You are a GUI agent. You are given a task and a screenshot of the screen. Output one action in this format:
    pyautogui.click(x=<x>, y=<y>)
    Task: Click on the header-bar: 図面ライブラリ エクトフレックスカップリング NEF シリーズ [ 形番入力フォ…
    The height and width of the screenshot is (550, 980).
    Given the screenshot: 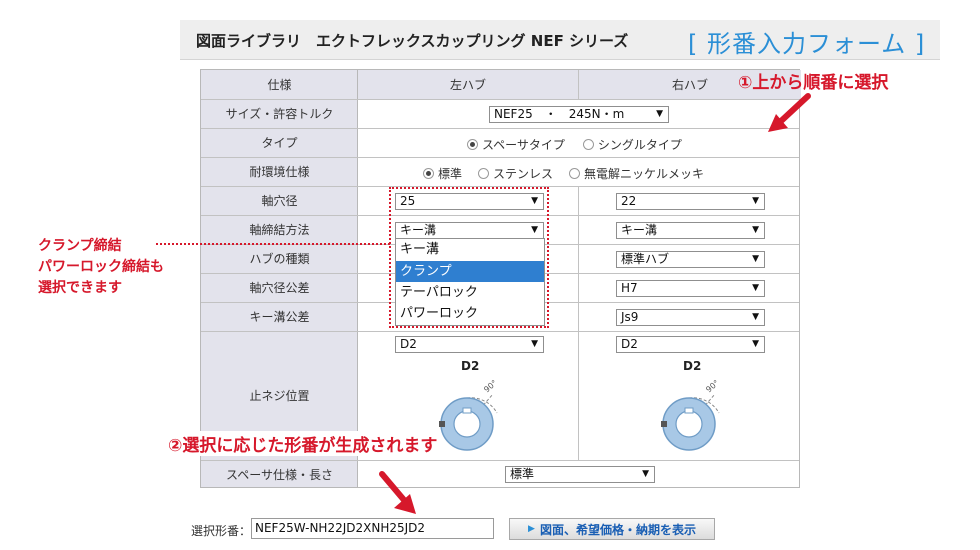 What is the action you would take?
    pyautogui.click(x=560, y=40)
    